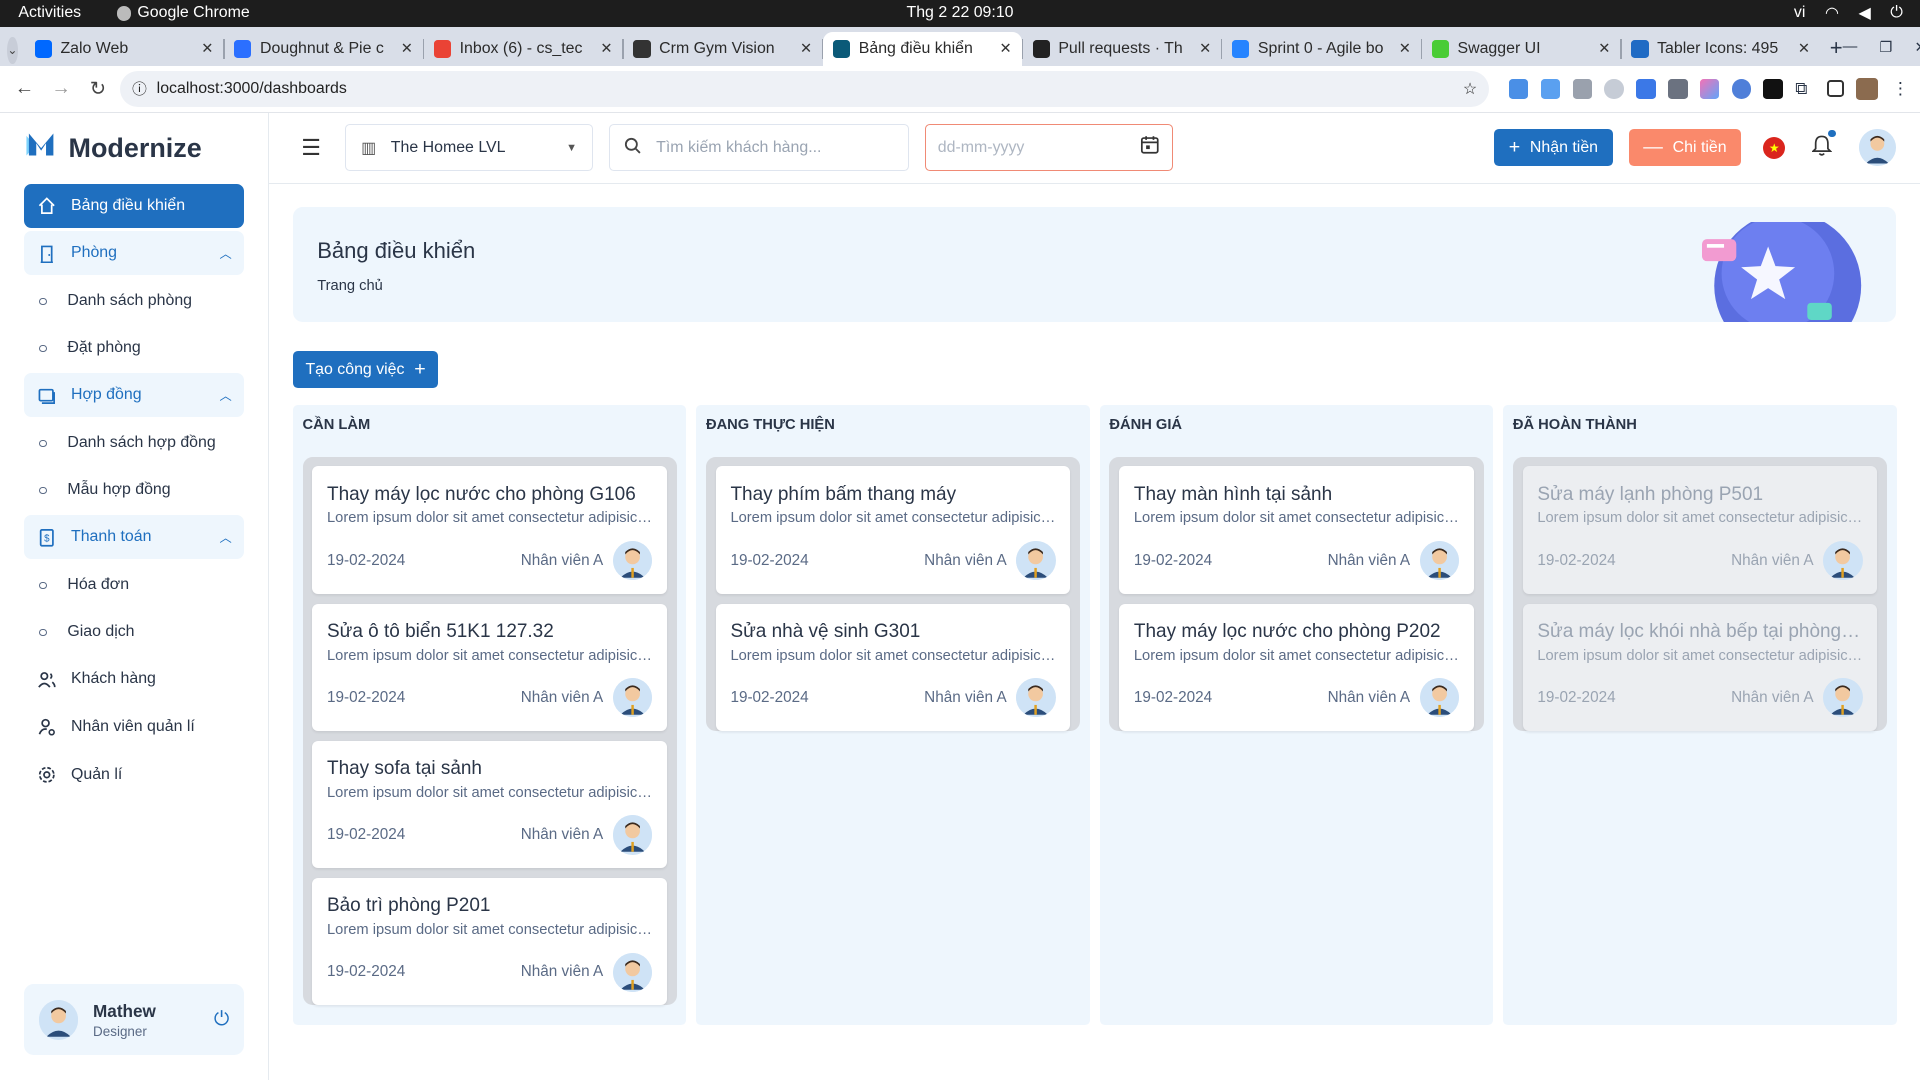 This screenshot has width=1920, height=1080. Describe the element at coordinates (1321, 49) in the screenshot. I see `browser-tab: Sprint 0 - Agile bo ✕` at that location.